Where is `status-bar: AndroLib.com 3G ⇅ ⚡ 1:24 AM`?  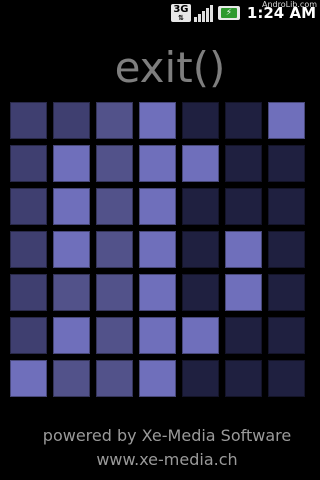
status-bar: AndroLib.com 3G ⇅ ⚡ 1:24 AM is located at coordinates (160, 12).